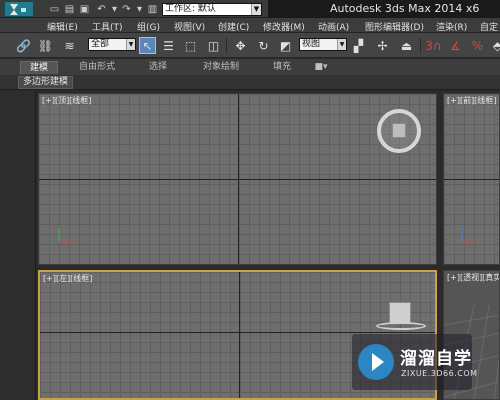  Describe the element at coordinates (263, 45) in the screenshot. I see `rotate-icon: ↻` at that location.